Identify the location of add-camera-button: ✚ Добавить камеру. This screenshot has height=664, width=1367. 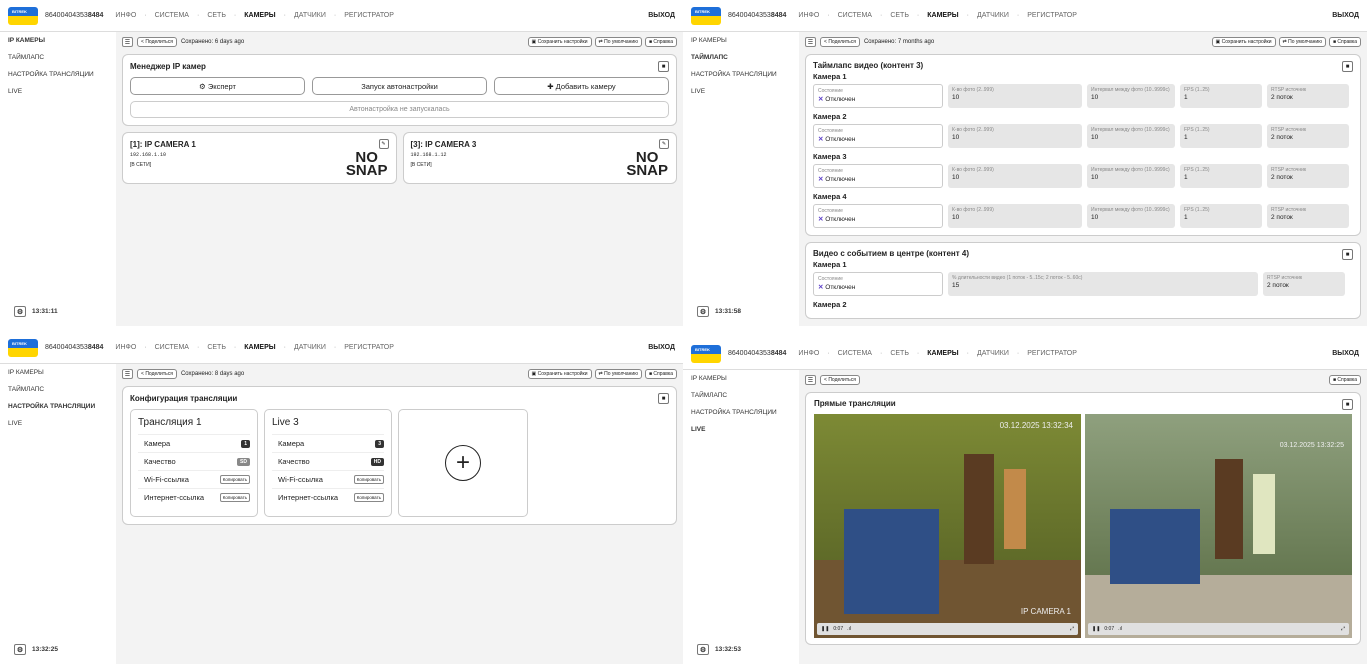
(581, 86).